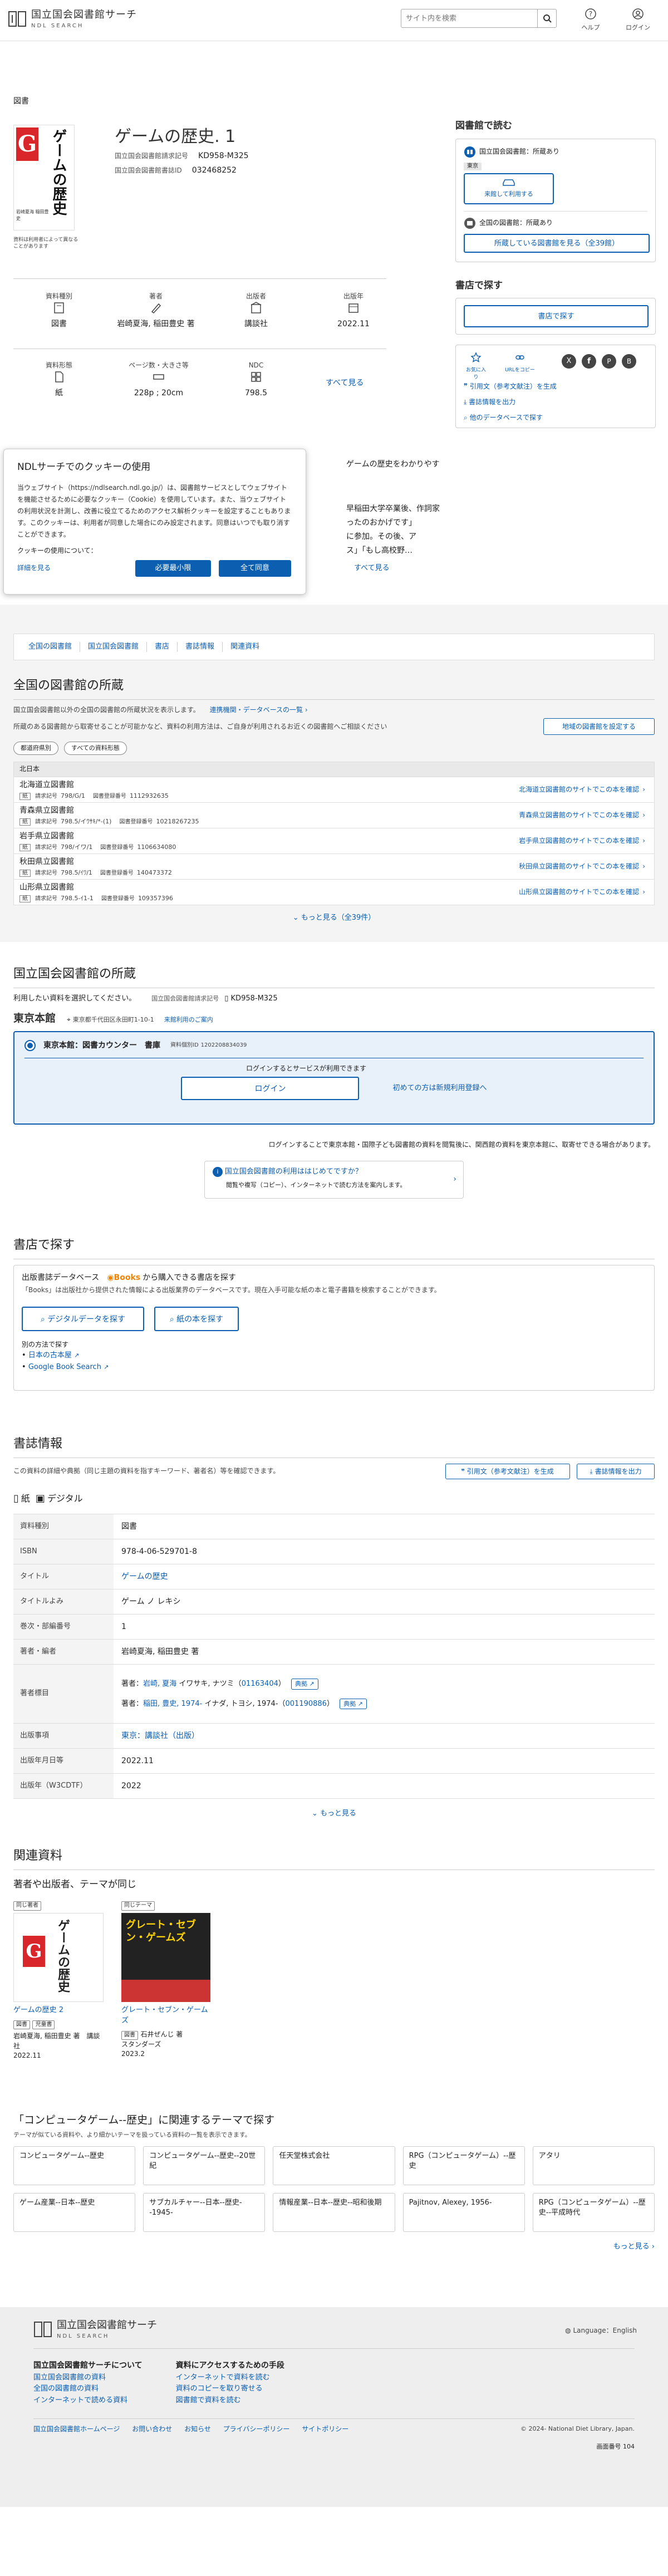 Image resolution: width=668 pixels, height=2576 pixels. I want to click on all-libraries-button: 所蔵している図書館を見る（全39館）, so click(557, 243).